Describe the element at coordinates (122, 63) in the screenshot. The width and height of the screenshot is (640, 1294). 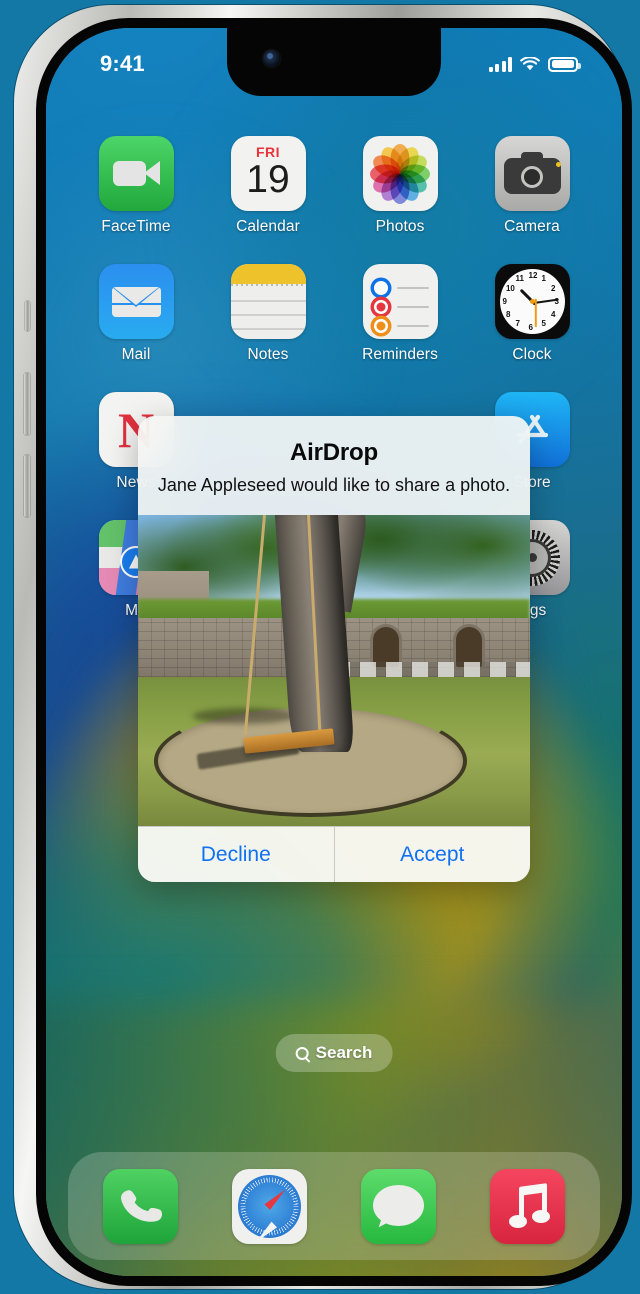
I see `status-time: 9:41` at that location.